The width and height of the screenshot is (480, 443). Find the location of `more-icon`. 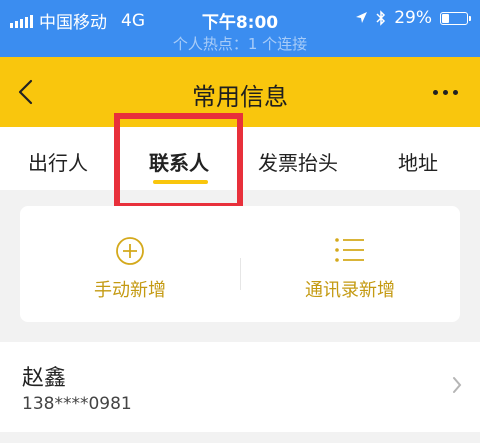

more-icon is located at coordinates (445, 92).